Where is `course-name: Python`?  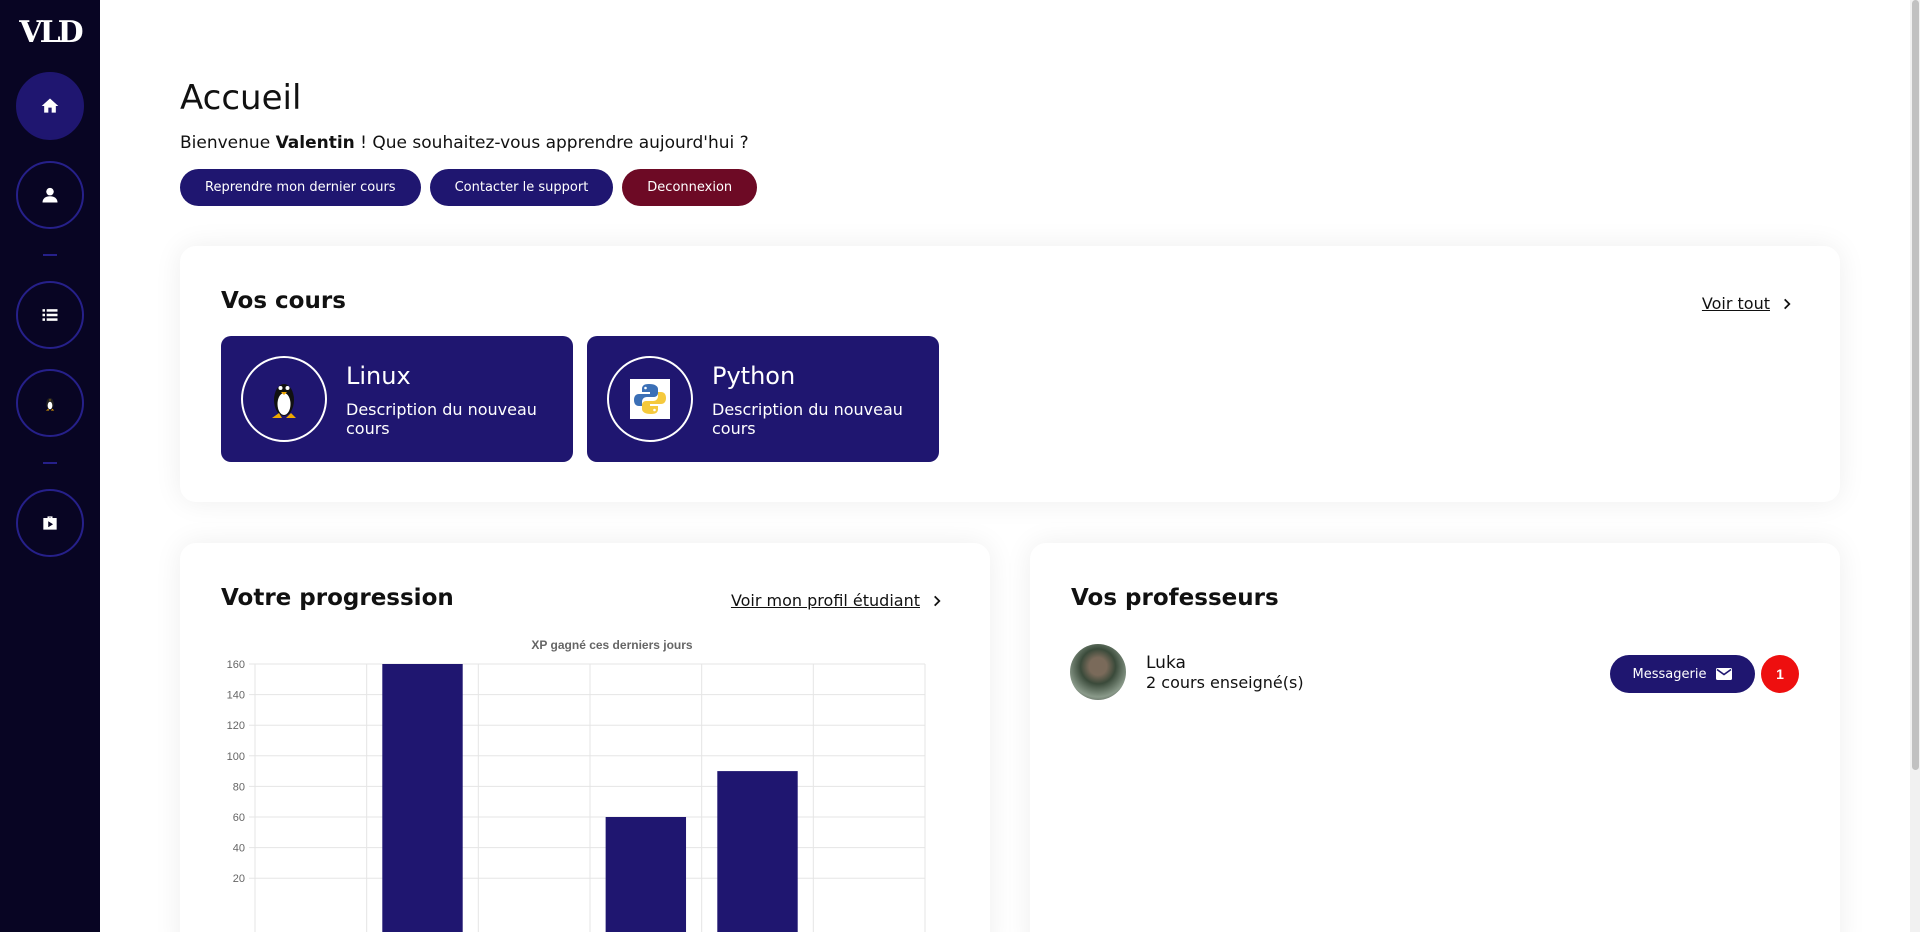
course-name: Python is located at coordinates (754, 376).